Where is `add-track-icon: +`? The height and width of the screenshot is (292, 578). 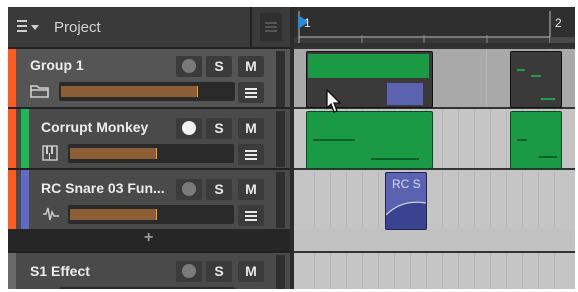 add-track-icon: + is located at coordinates (148, 238).